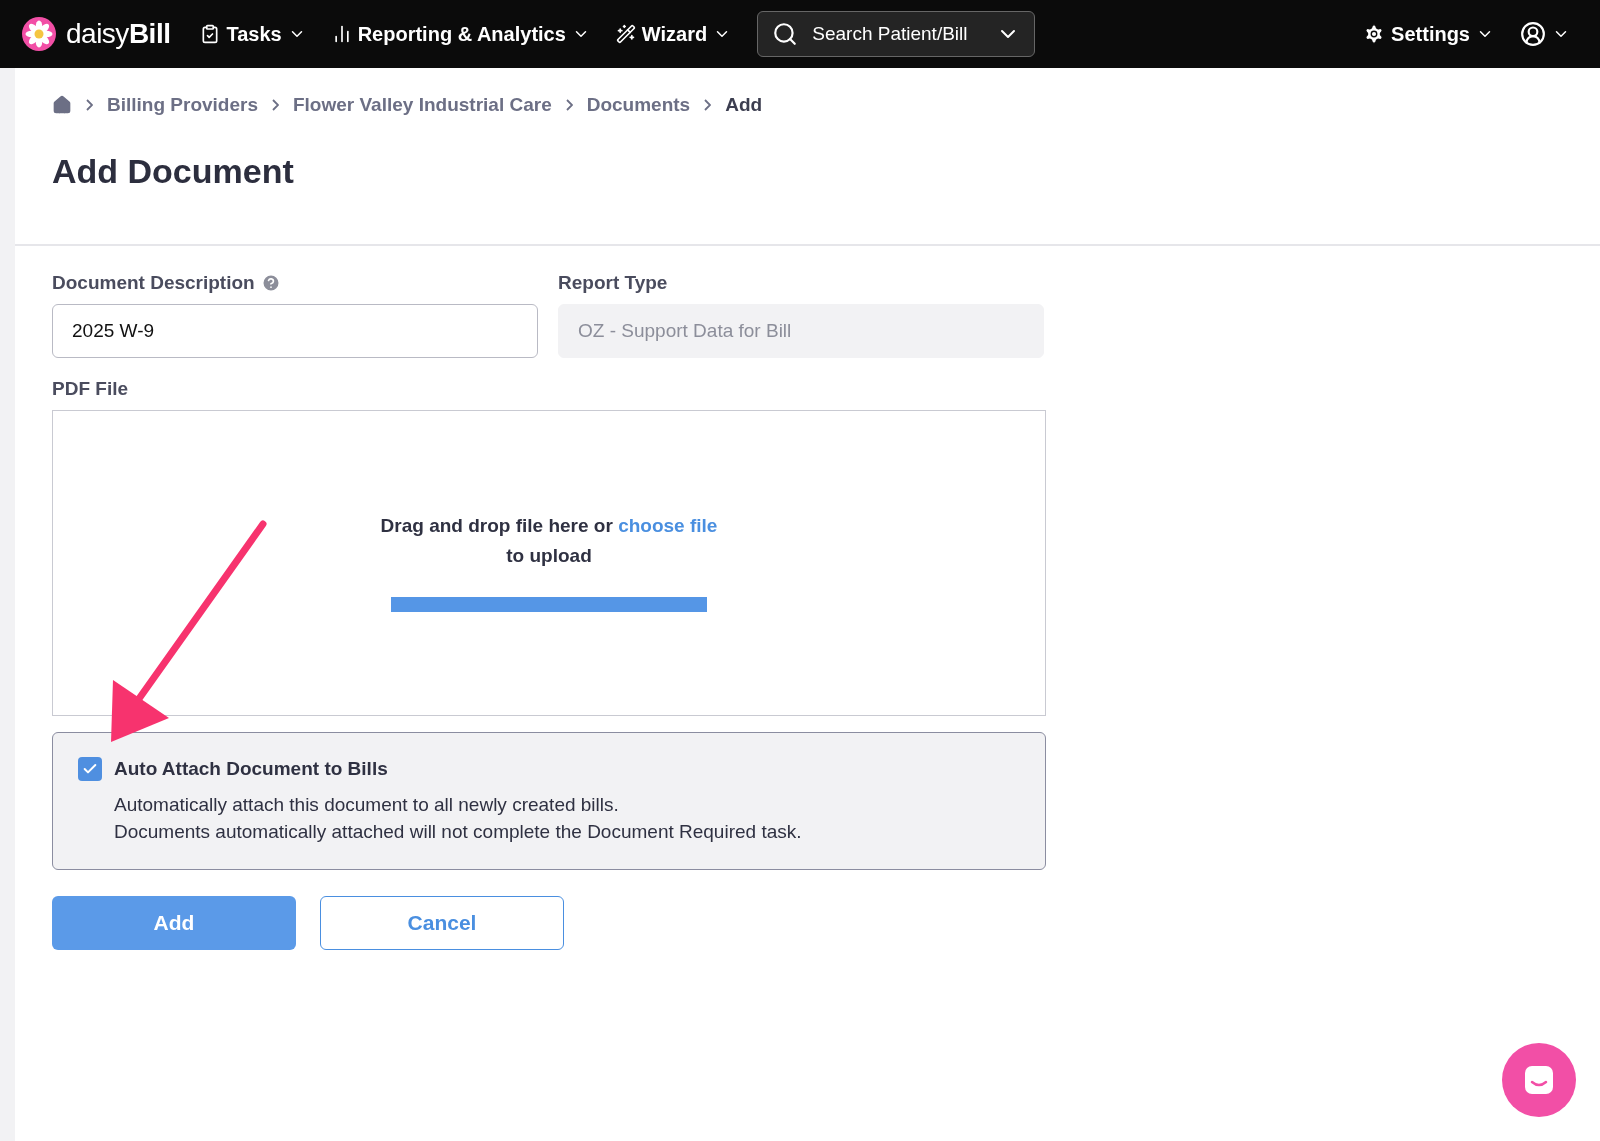  I want to click on clipboard-icon, so click(210, 34).